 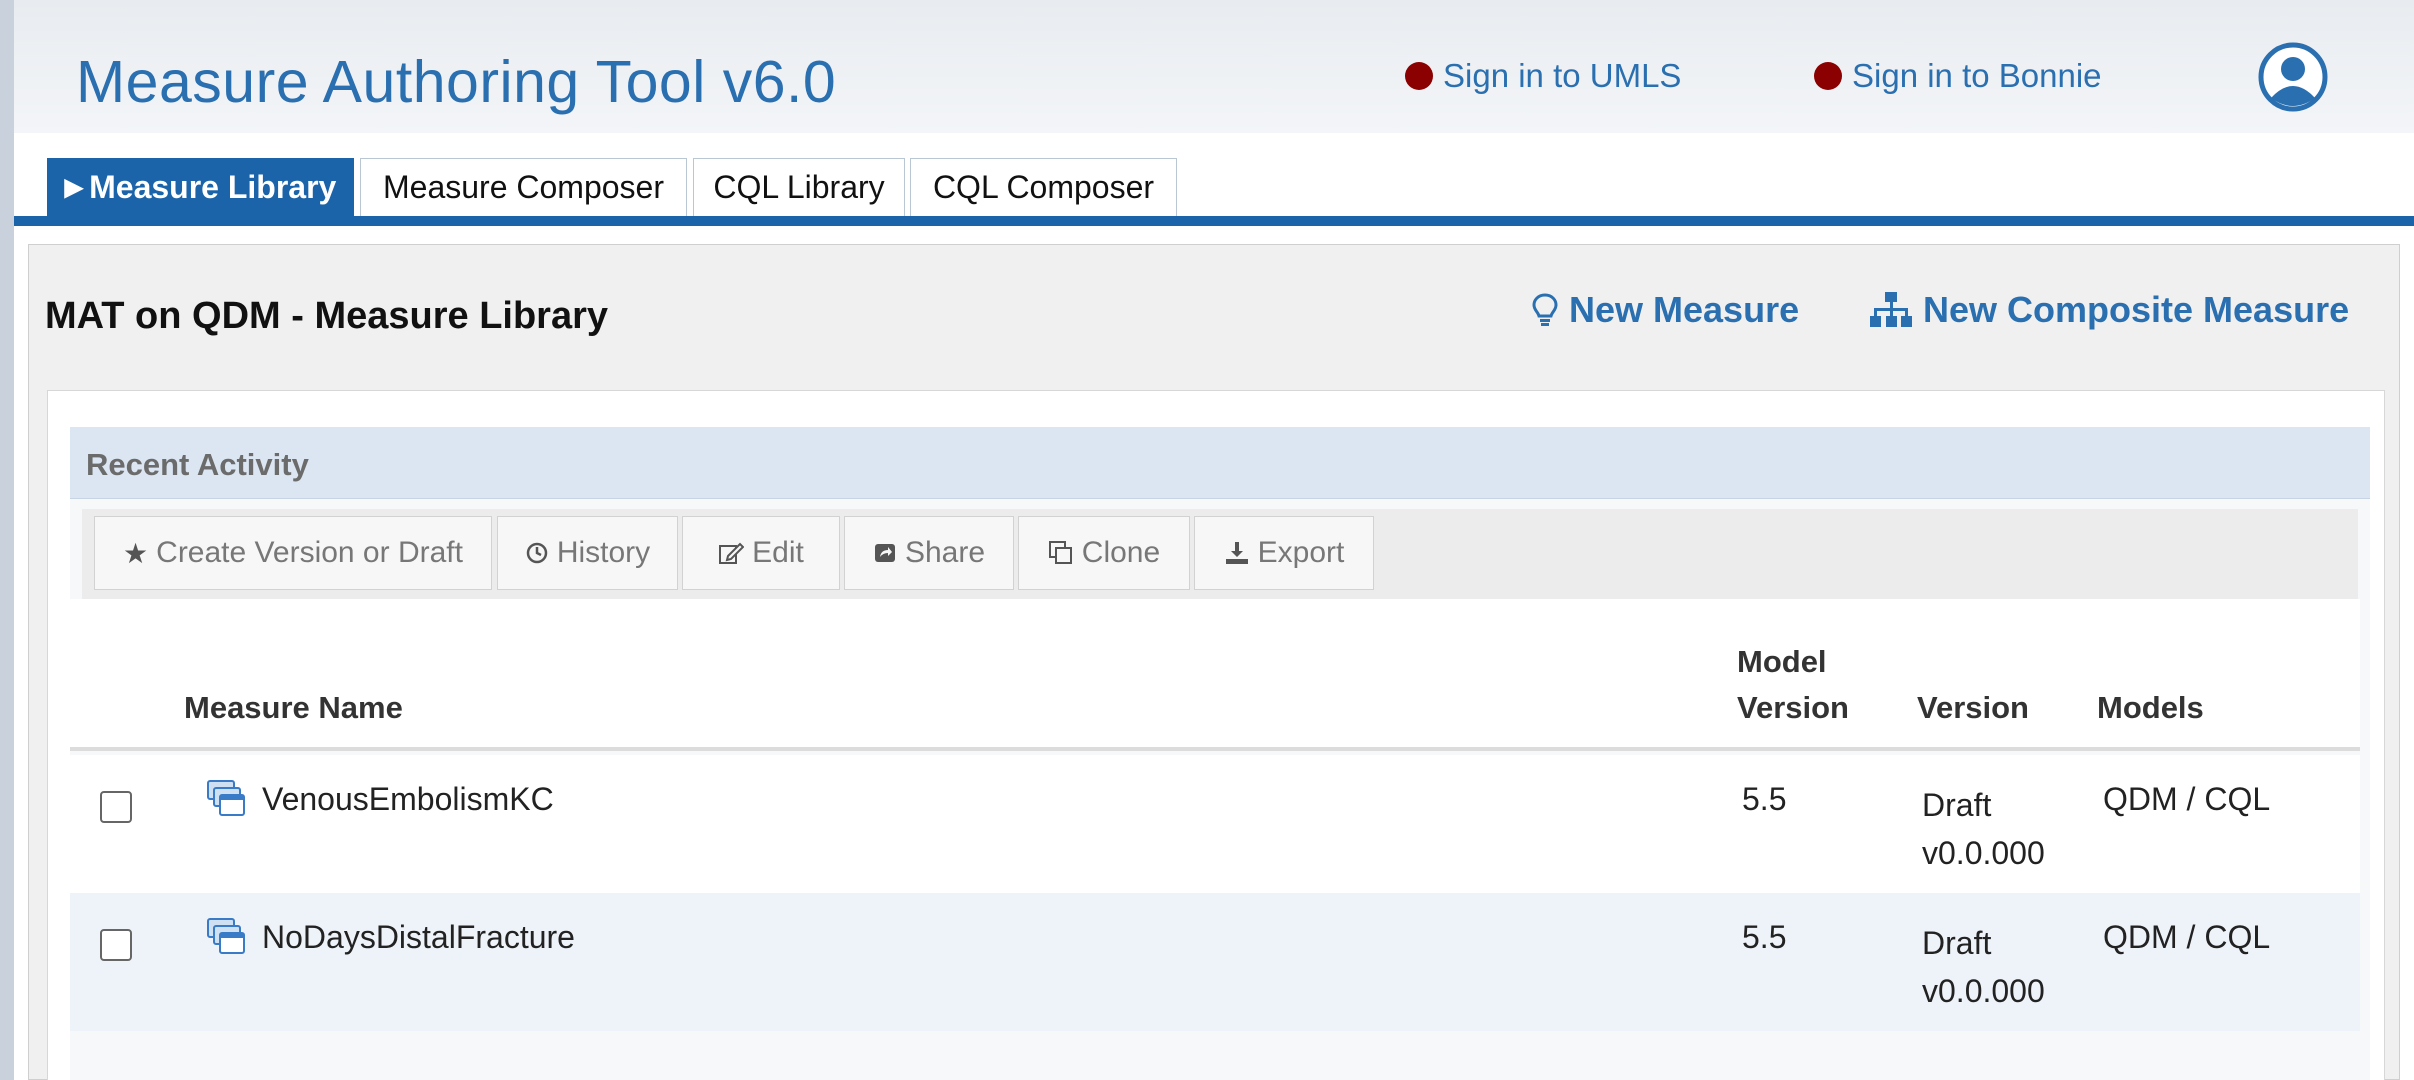 I want to click on export-label: Export, so click(x=1301, y=552).